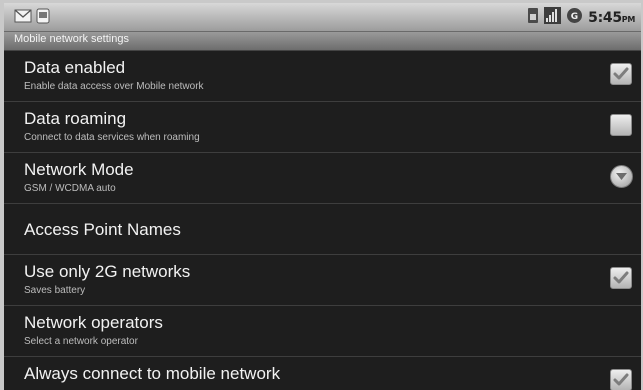 Image resolution: width=643 pixels, height=390 pixels. Describe the element at coordinates (605, 17) in the screenshot. I see `clock-time: 5:45` at that location.